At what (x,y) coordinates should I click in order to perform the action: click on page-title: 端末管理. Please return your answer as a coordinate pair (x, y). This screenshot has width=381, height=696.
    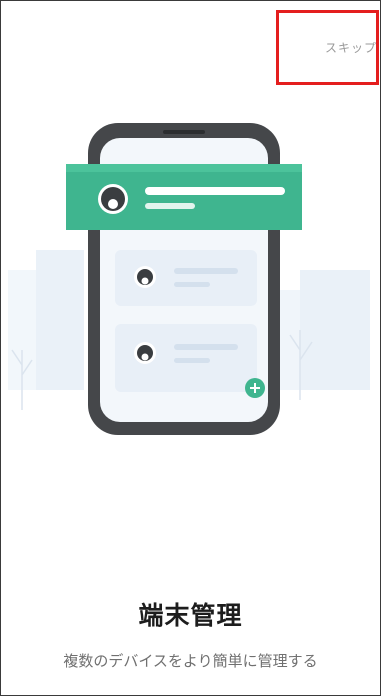
    Looking at the image, I should click on (190, 615).